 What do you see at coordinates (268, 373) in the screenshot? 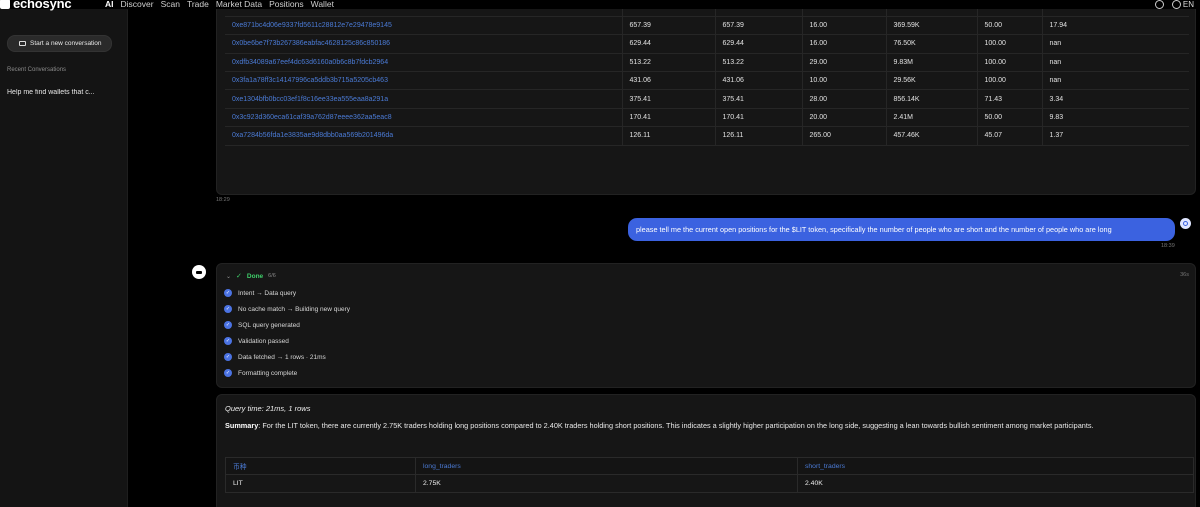
I see `step-label: Formatting complete` at bounding box center [268, 373].